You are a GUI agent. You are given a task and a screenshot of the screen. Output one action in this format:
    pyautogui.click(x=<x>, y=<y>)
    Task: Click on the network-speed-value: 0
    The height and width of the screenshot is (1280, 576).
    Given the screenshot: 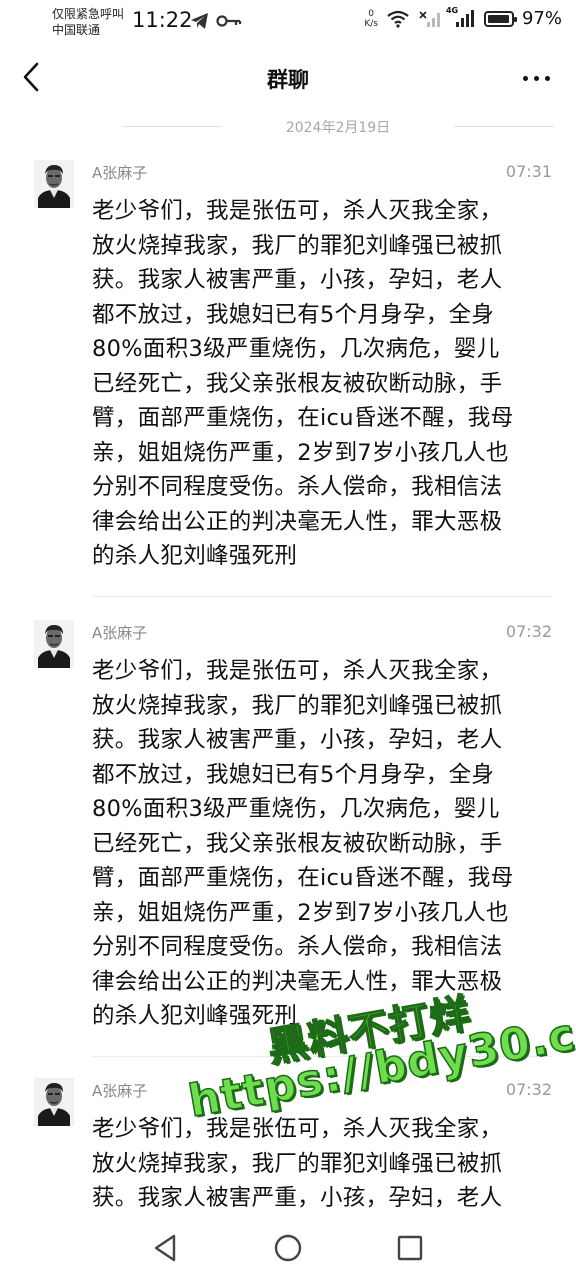 What is the action you would take?
    pyautogui.click(x=371, y=13)
    